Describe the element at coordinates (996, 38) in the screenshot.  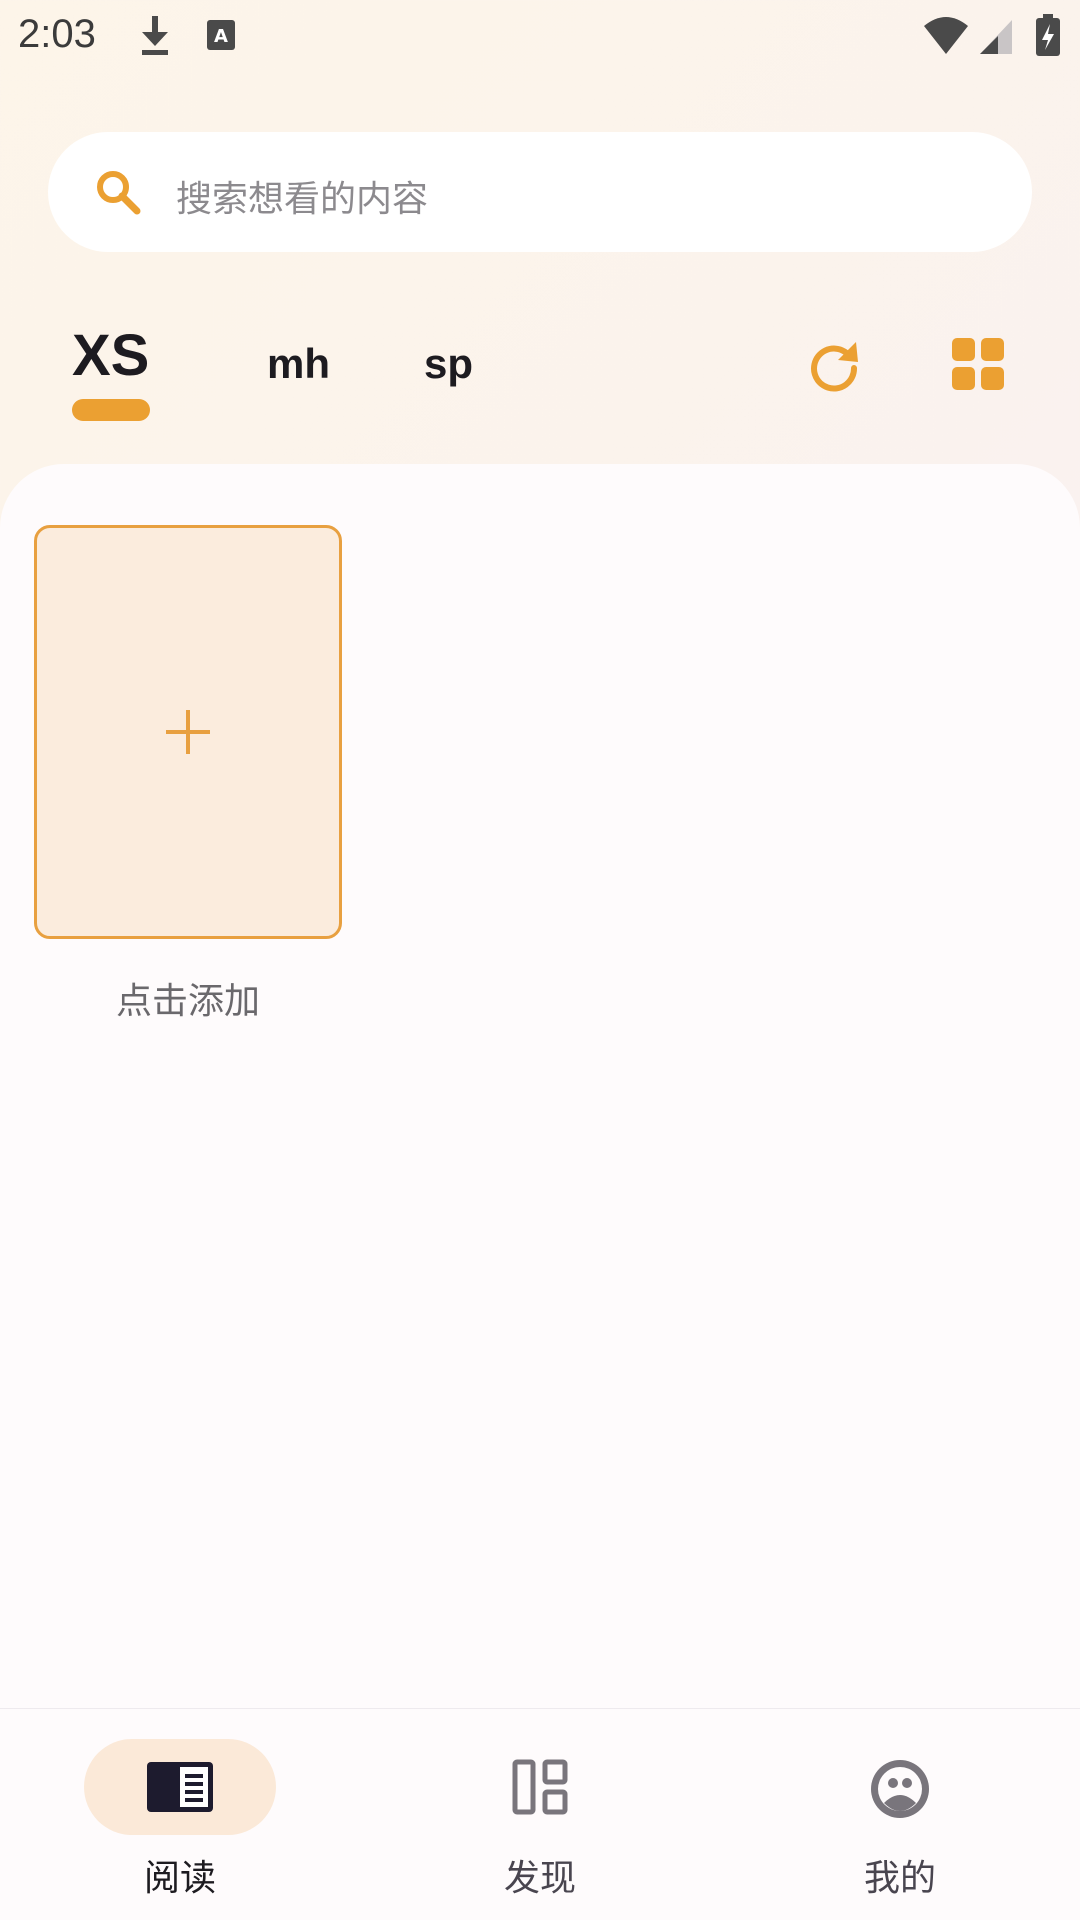
I see `signal-icon` at that location.